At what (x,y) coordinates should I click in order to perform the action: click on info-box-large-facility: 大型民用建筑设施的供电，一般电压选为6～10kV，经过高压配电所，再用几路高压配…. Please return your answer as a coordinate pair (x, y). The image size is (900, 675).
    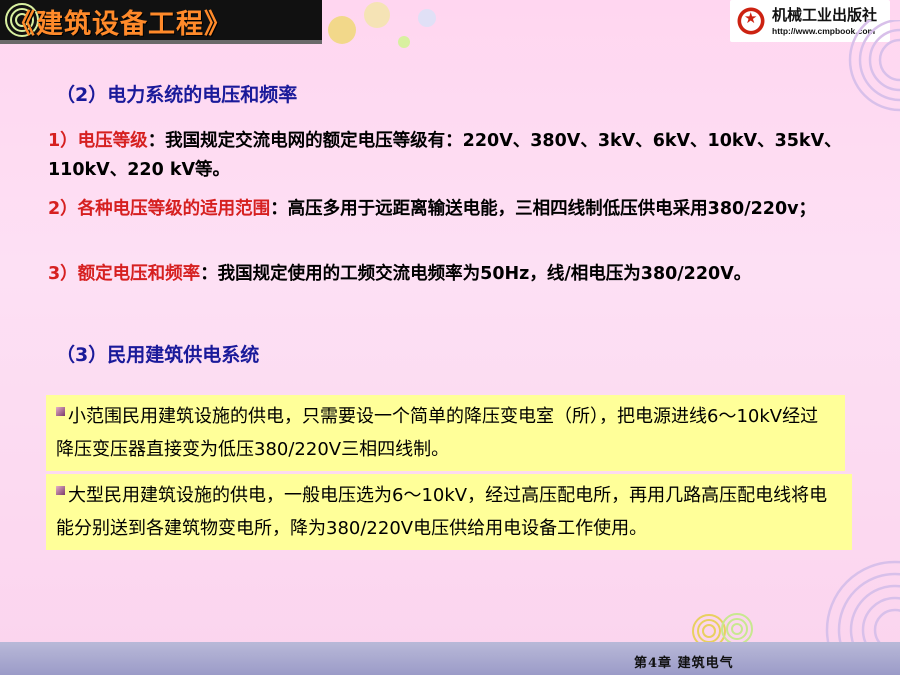
    Looking at the image, I should click on (449, 512).